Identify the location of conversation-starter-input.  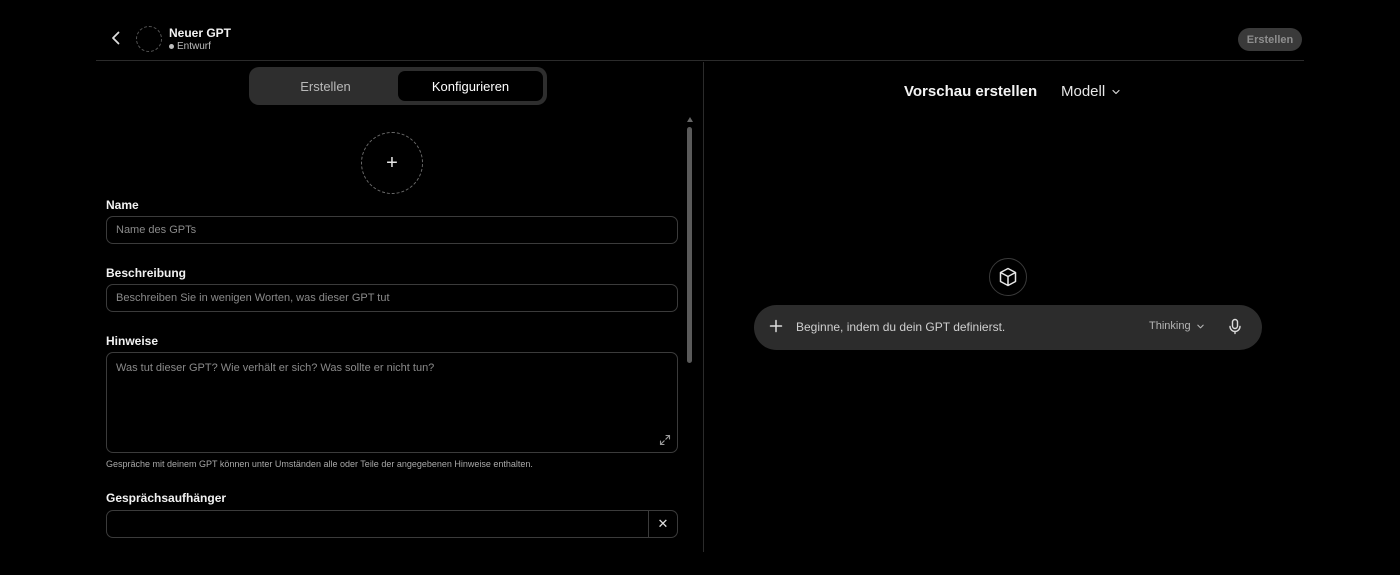
(377, 524).